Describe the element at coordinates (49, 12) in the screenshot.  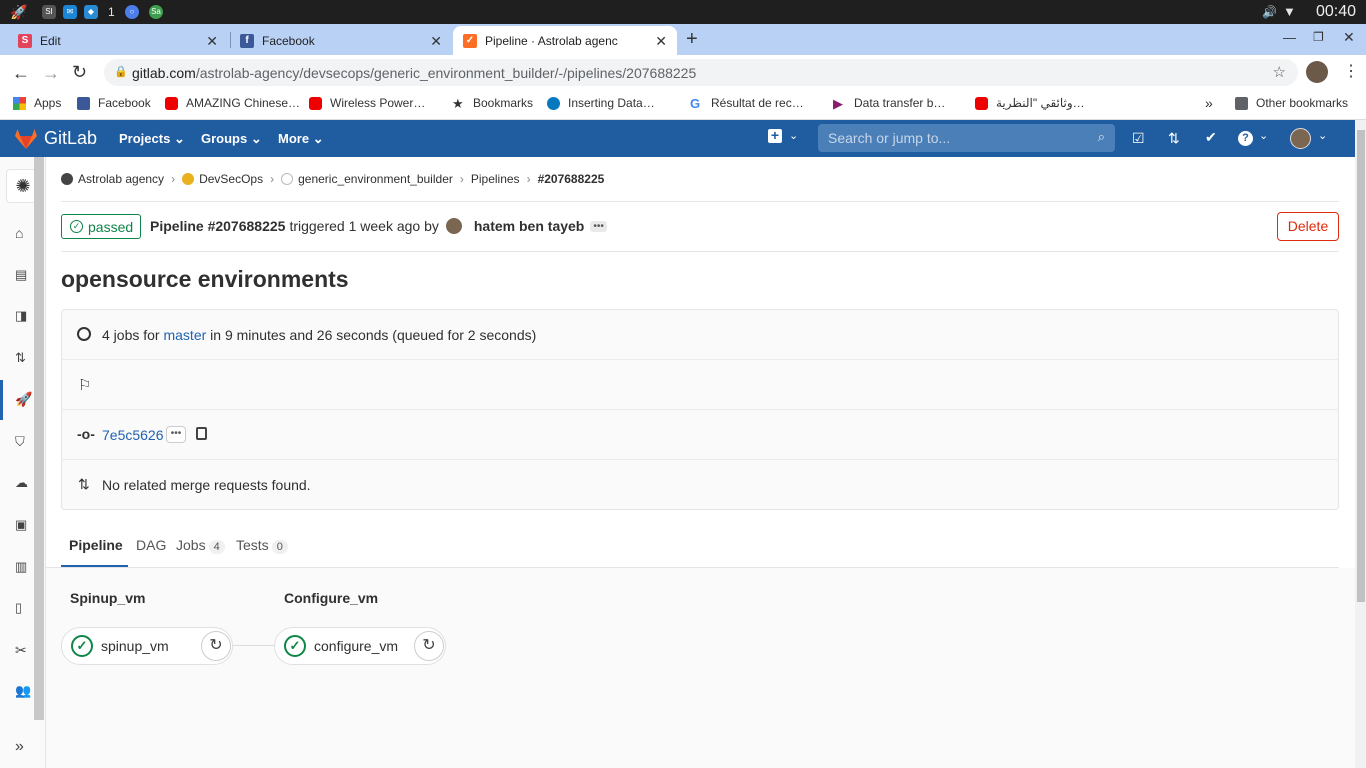
I see `si-app-icon: SI` at that location.